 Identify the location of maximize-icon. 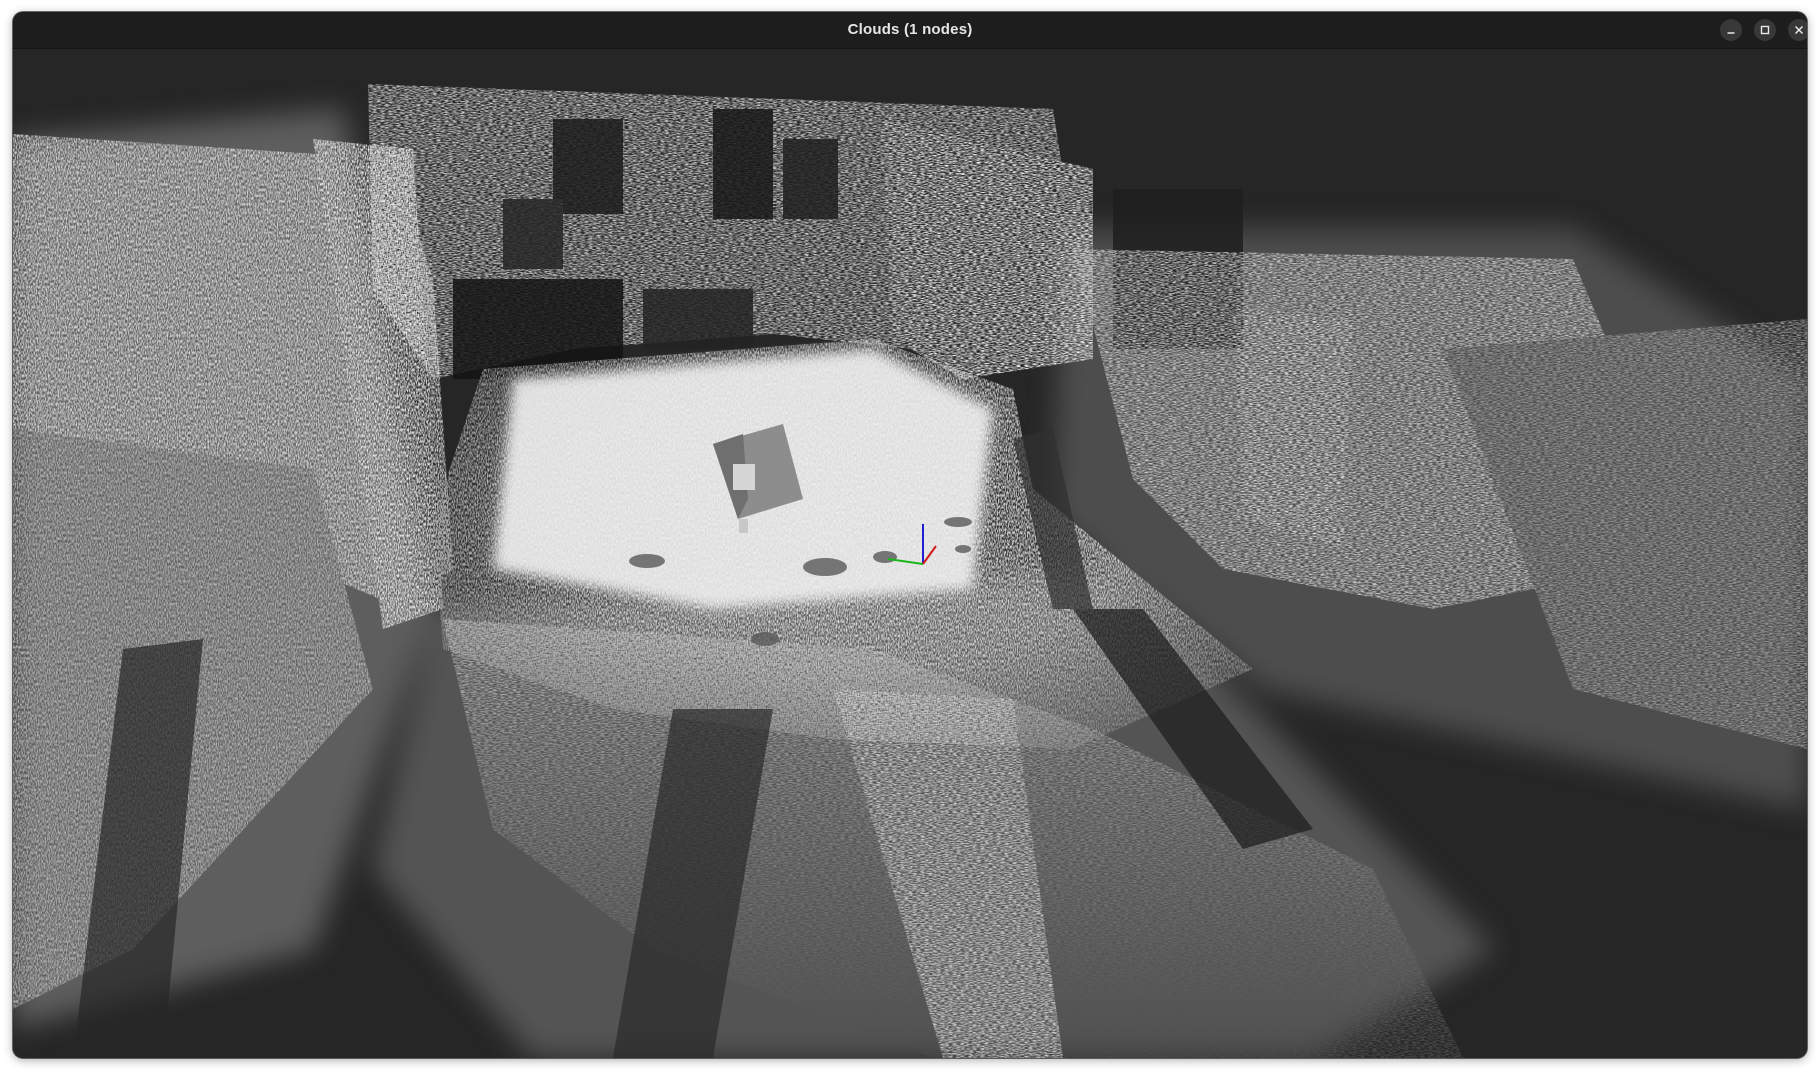
(1765, 30).